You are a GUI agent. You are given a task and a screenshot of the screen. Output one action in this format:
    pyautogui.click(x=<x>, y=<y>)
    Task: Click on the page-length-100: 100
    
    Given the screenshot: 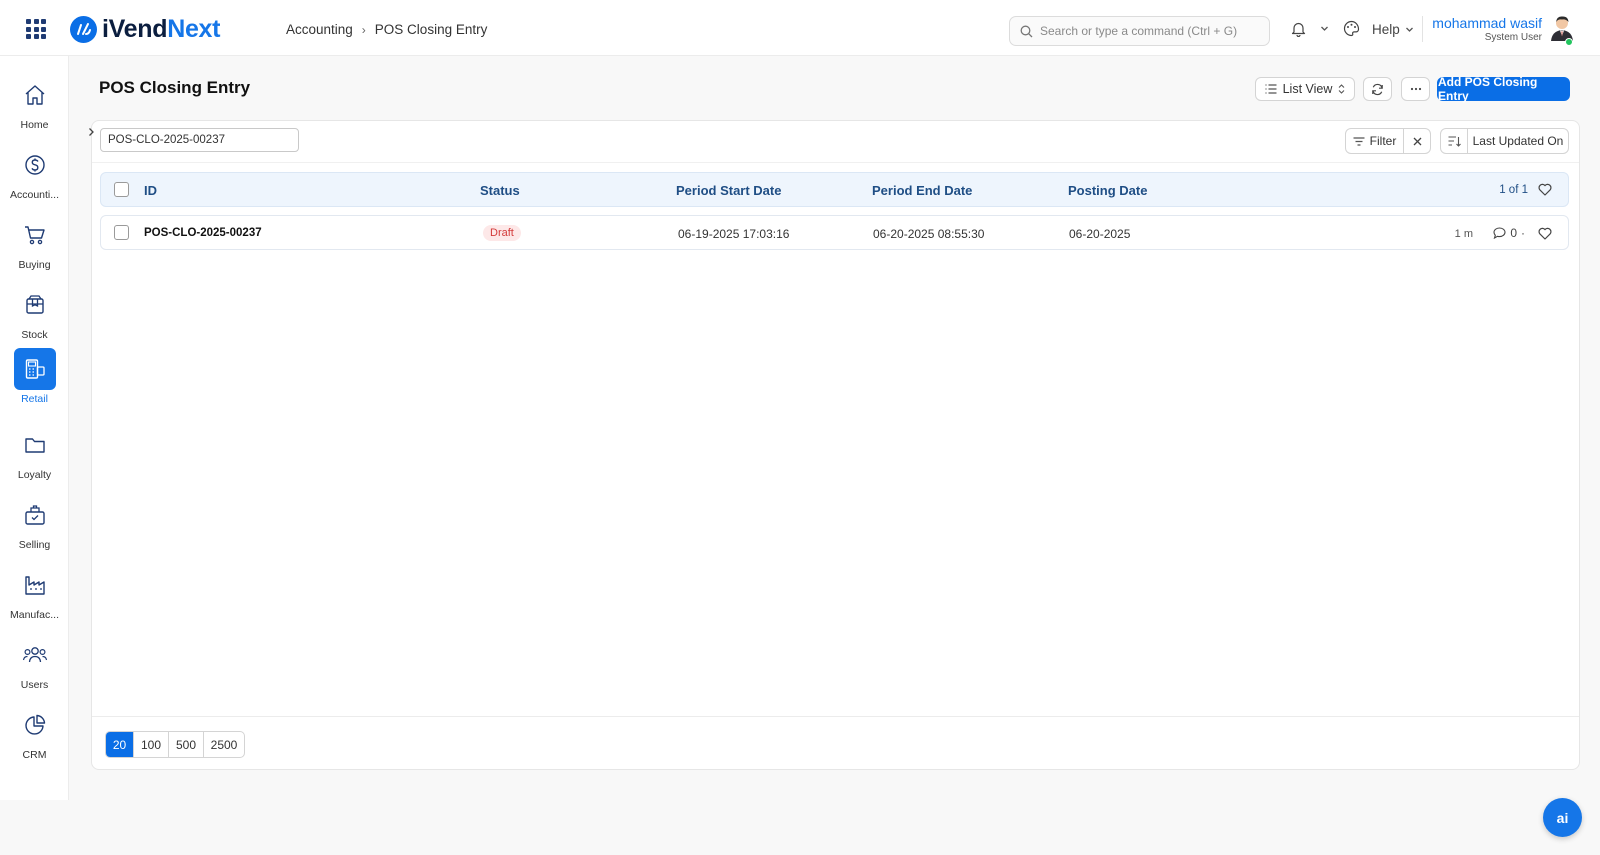 What is the action you would take?
    pyautogui.click(x=151, y=744)
    